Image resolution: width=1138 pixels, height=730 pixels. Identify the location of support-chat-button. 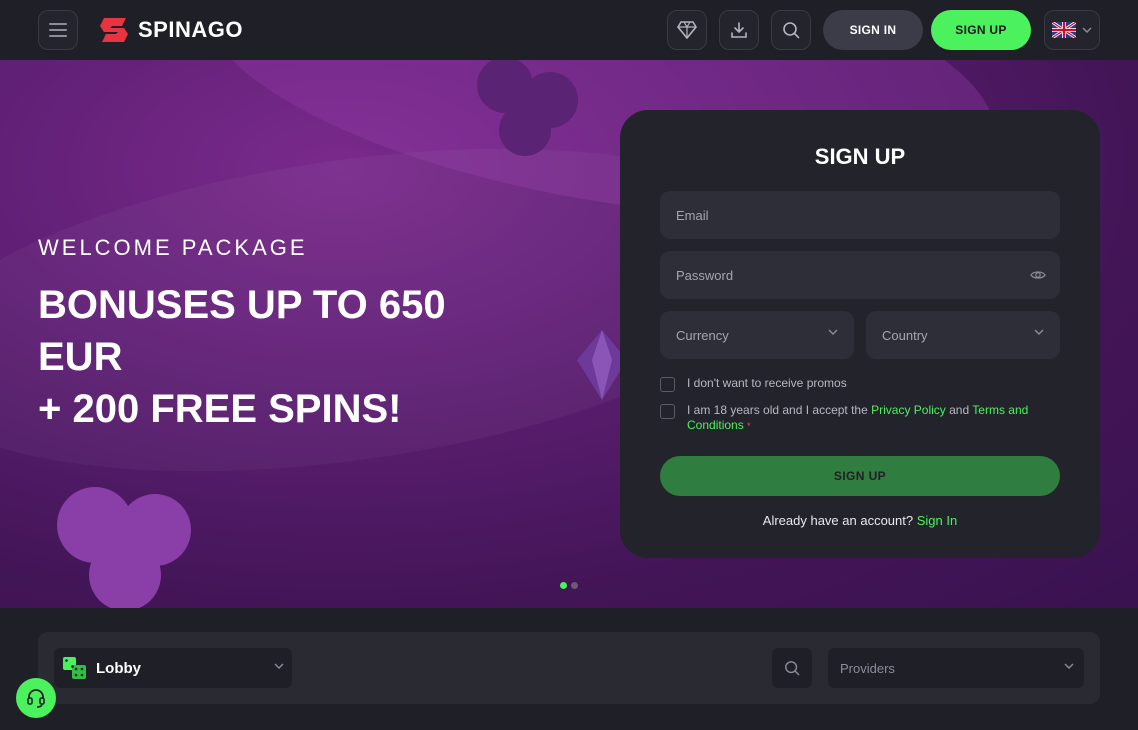
(36, 698).